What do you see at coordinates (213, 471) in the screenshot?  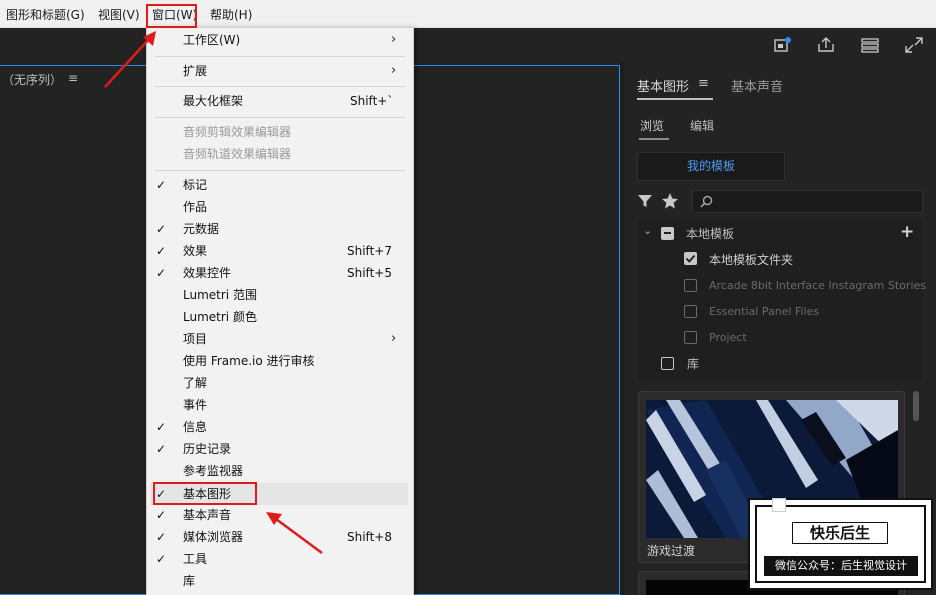 I see `menu-item-reference-monitor: 参考监视器` at bounding box center [213, 471].